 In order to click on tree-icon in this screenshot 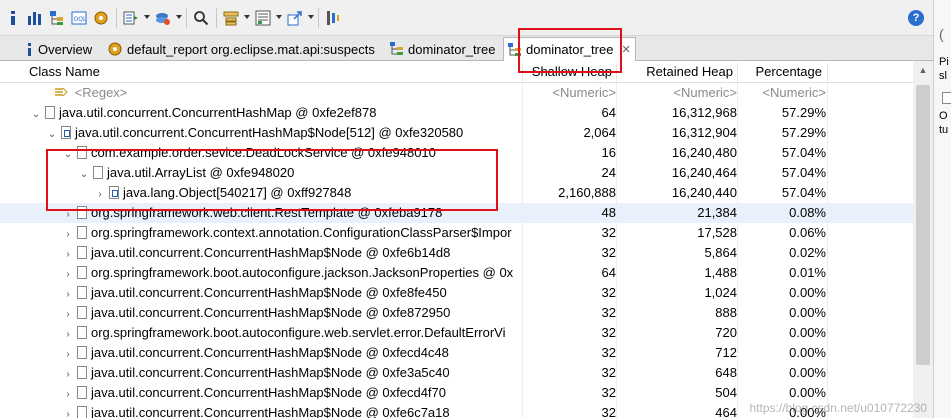, I will do `click(515, 49)`.